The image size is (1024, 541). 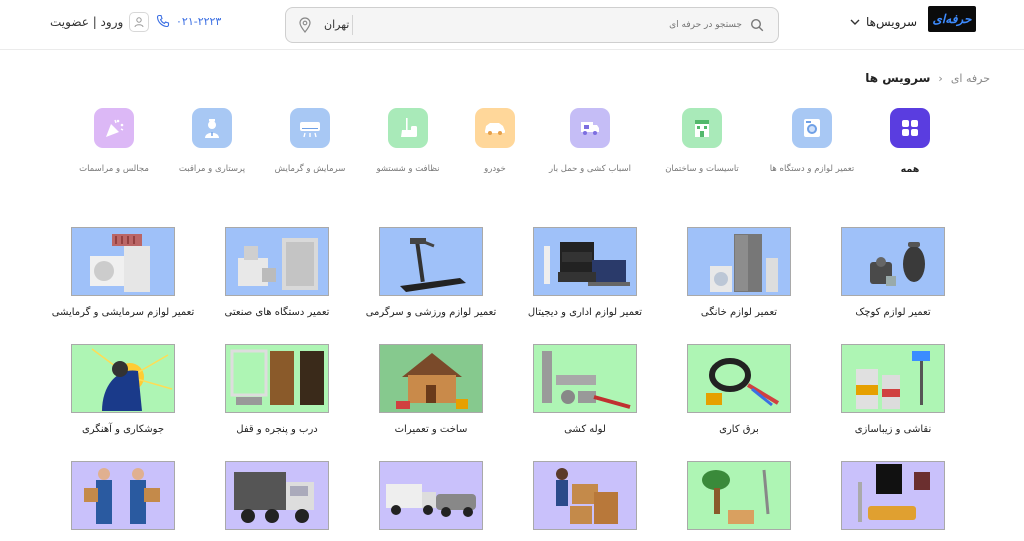 What do you see at coordinates (123, 312) in the screenshot?
I see `service-title: تعمیر لوازم سرمایشی و گرمایشی` at bounding box center [123, 312].